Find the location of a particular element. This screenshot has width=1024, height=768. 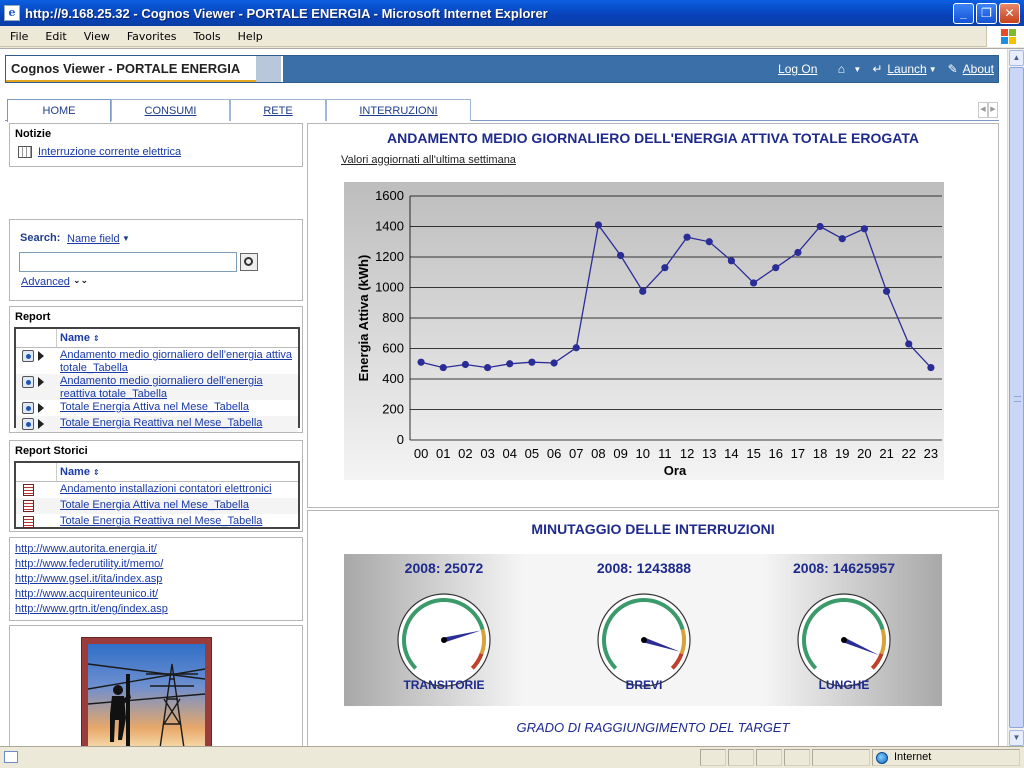

menu-favorites: Favorites is located at coordinates (150, 36).